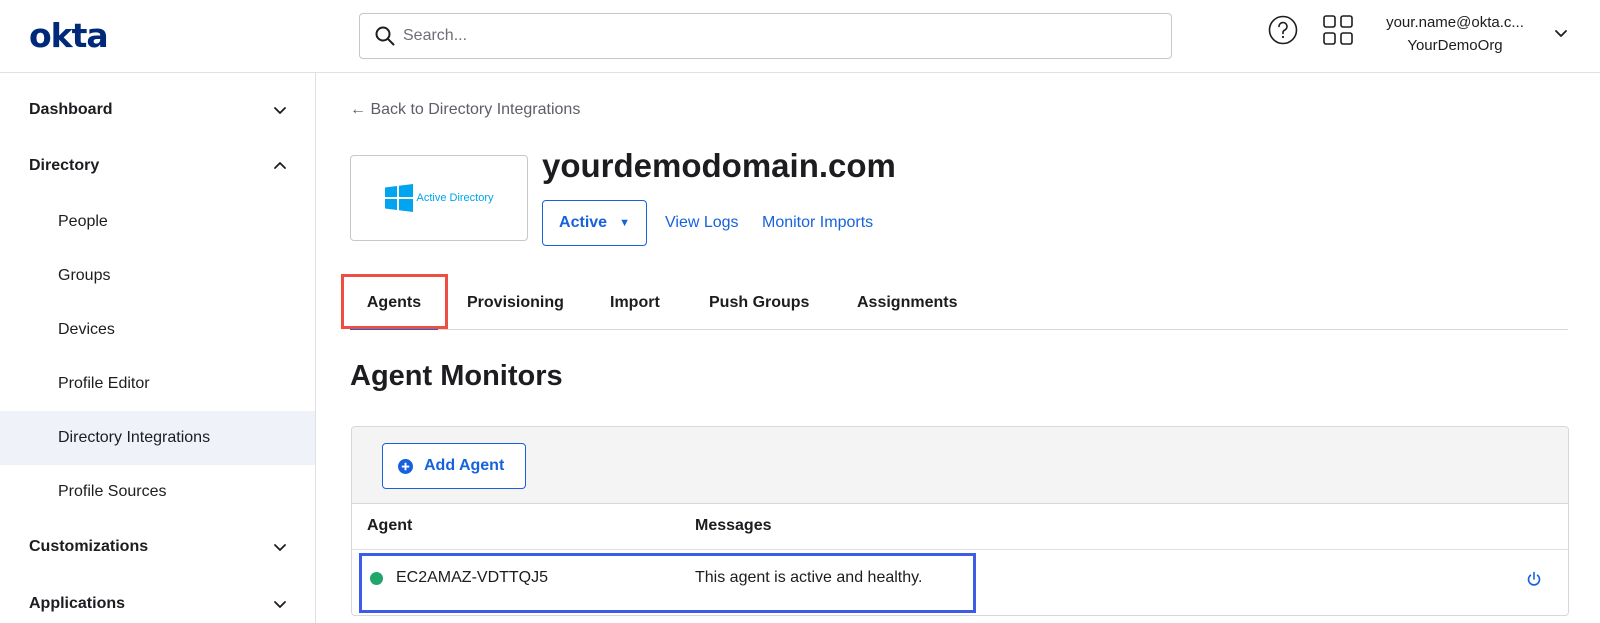  Describe the element at coordinates (455, 198) in the screenshot. I see `app-logo-text: Active Directory` at that location.